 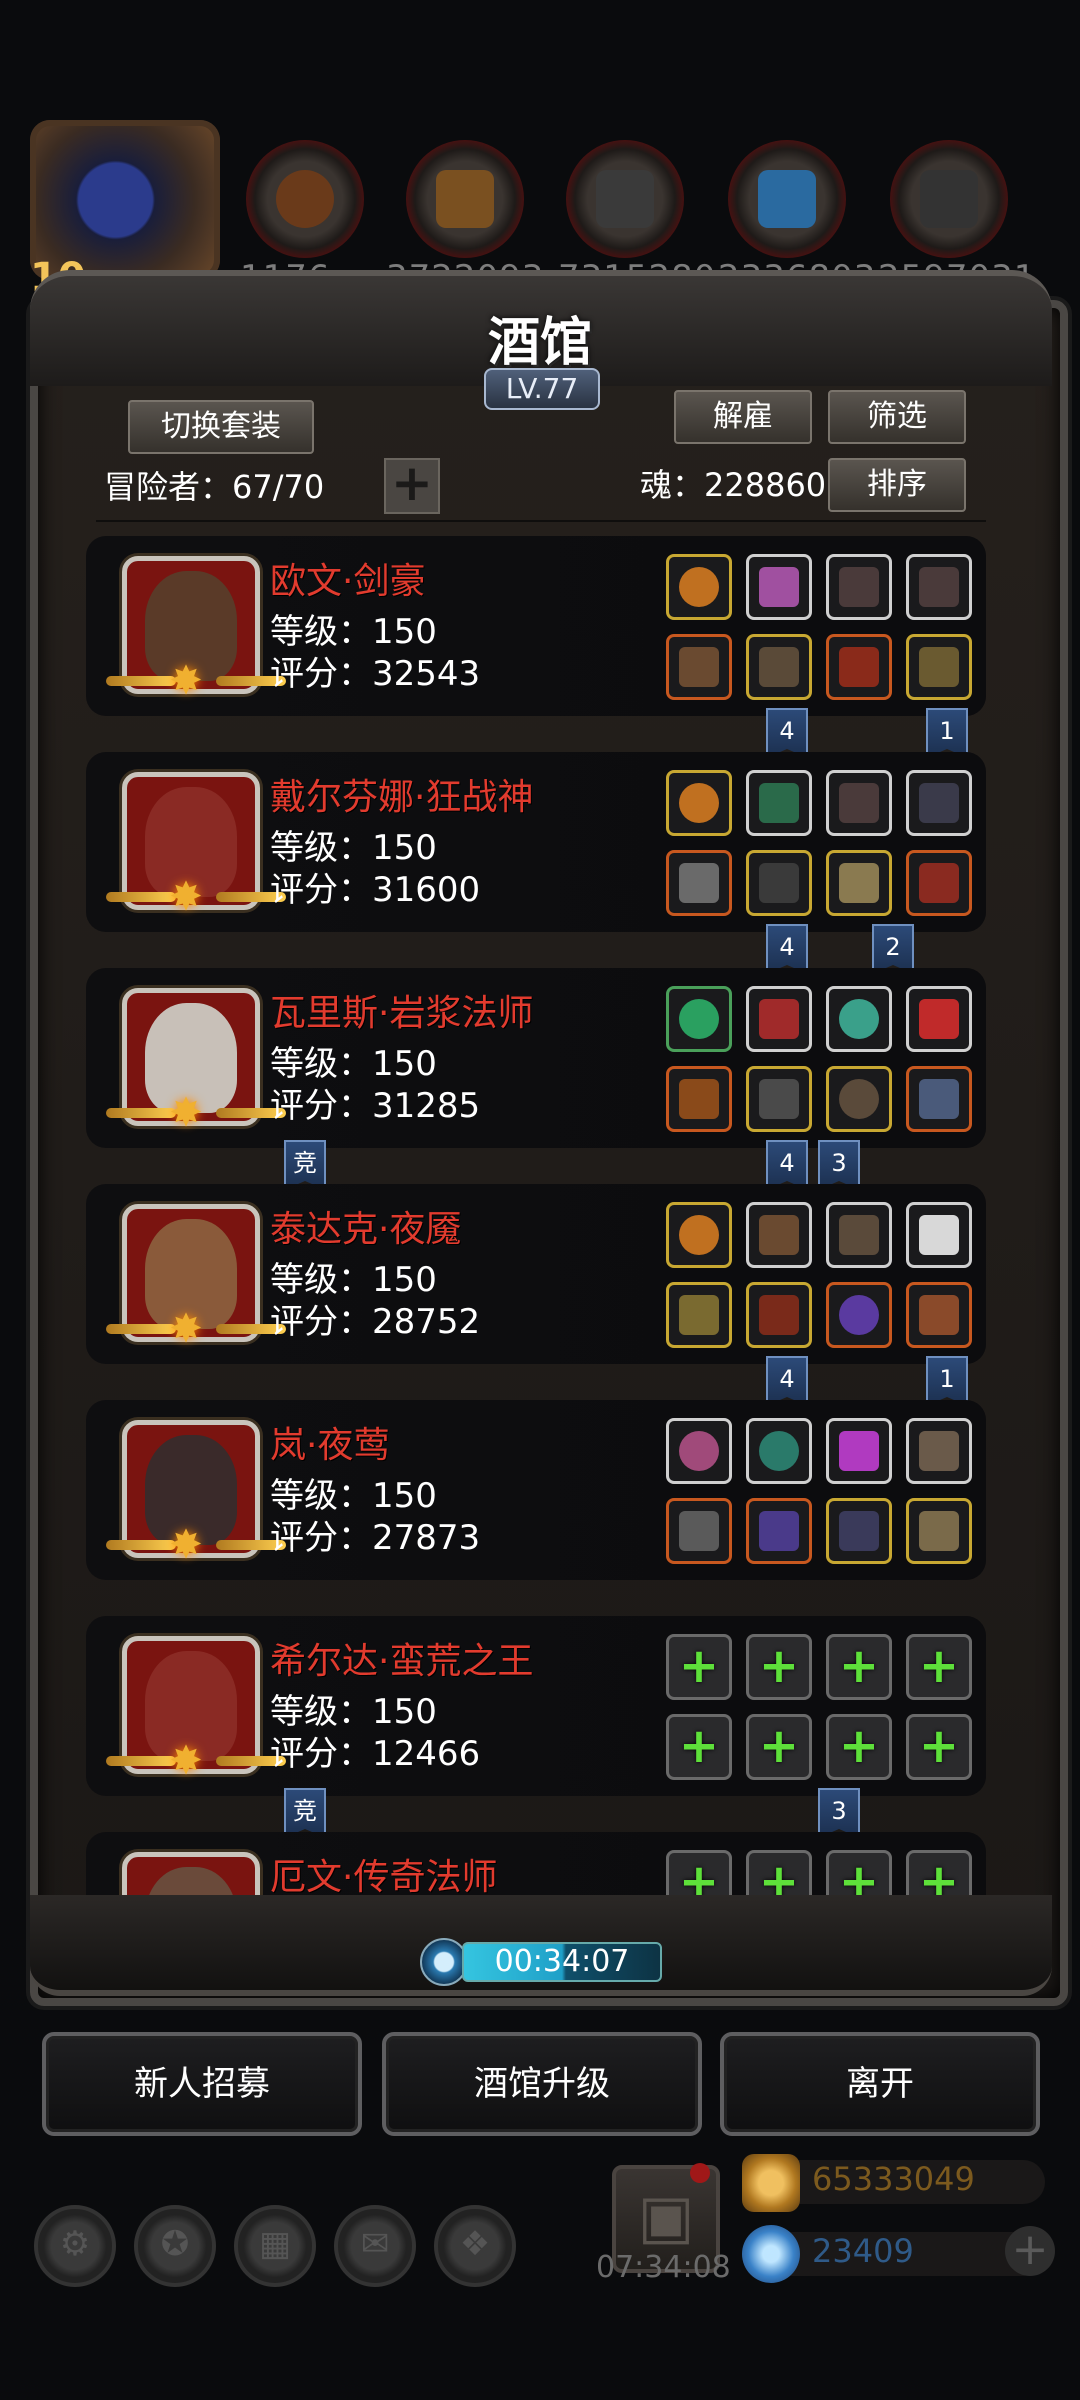 What do you see at coordinates (779, 1315) in the screenshot?
I see `equip-coat-icon` at bounding box center [779, 1315].